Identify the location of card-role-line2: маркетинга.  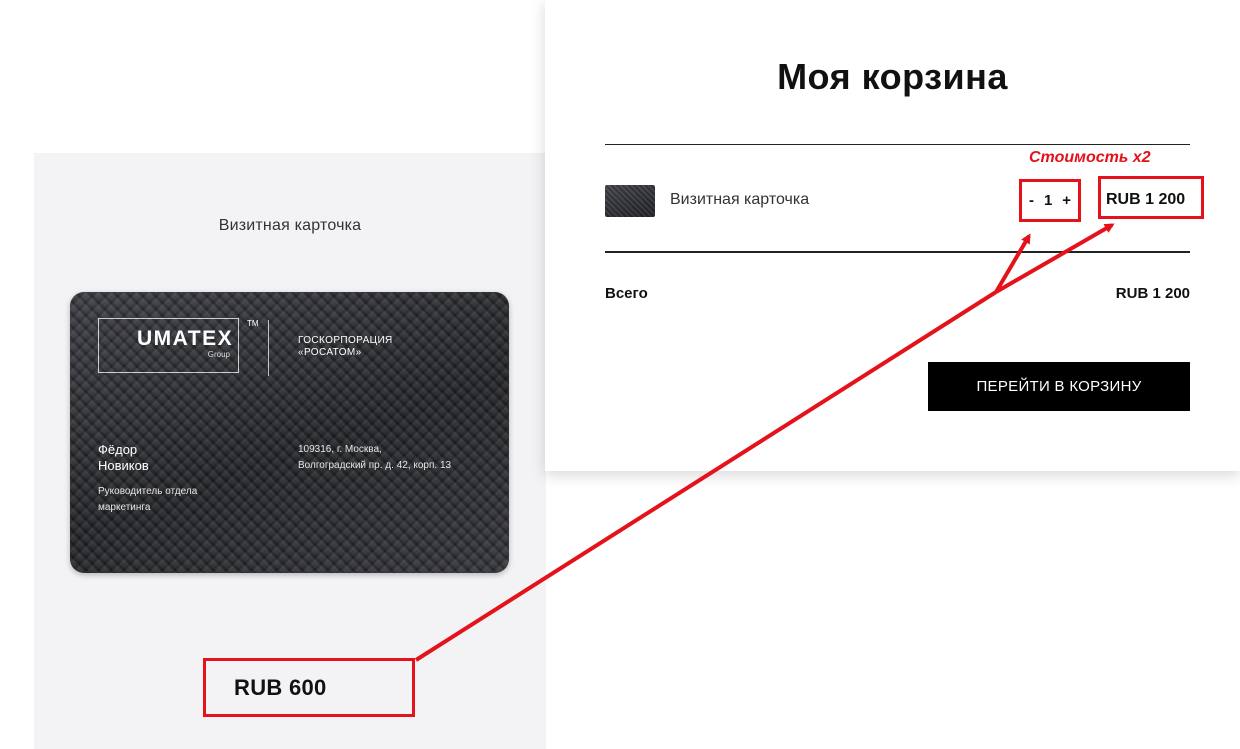
(124, 507).